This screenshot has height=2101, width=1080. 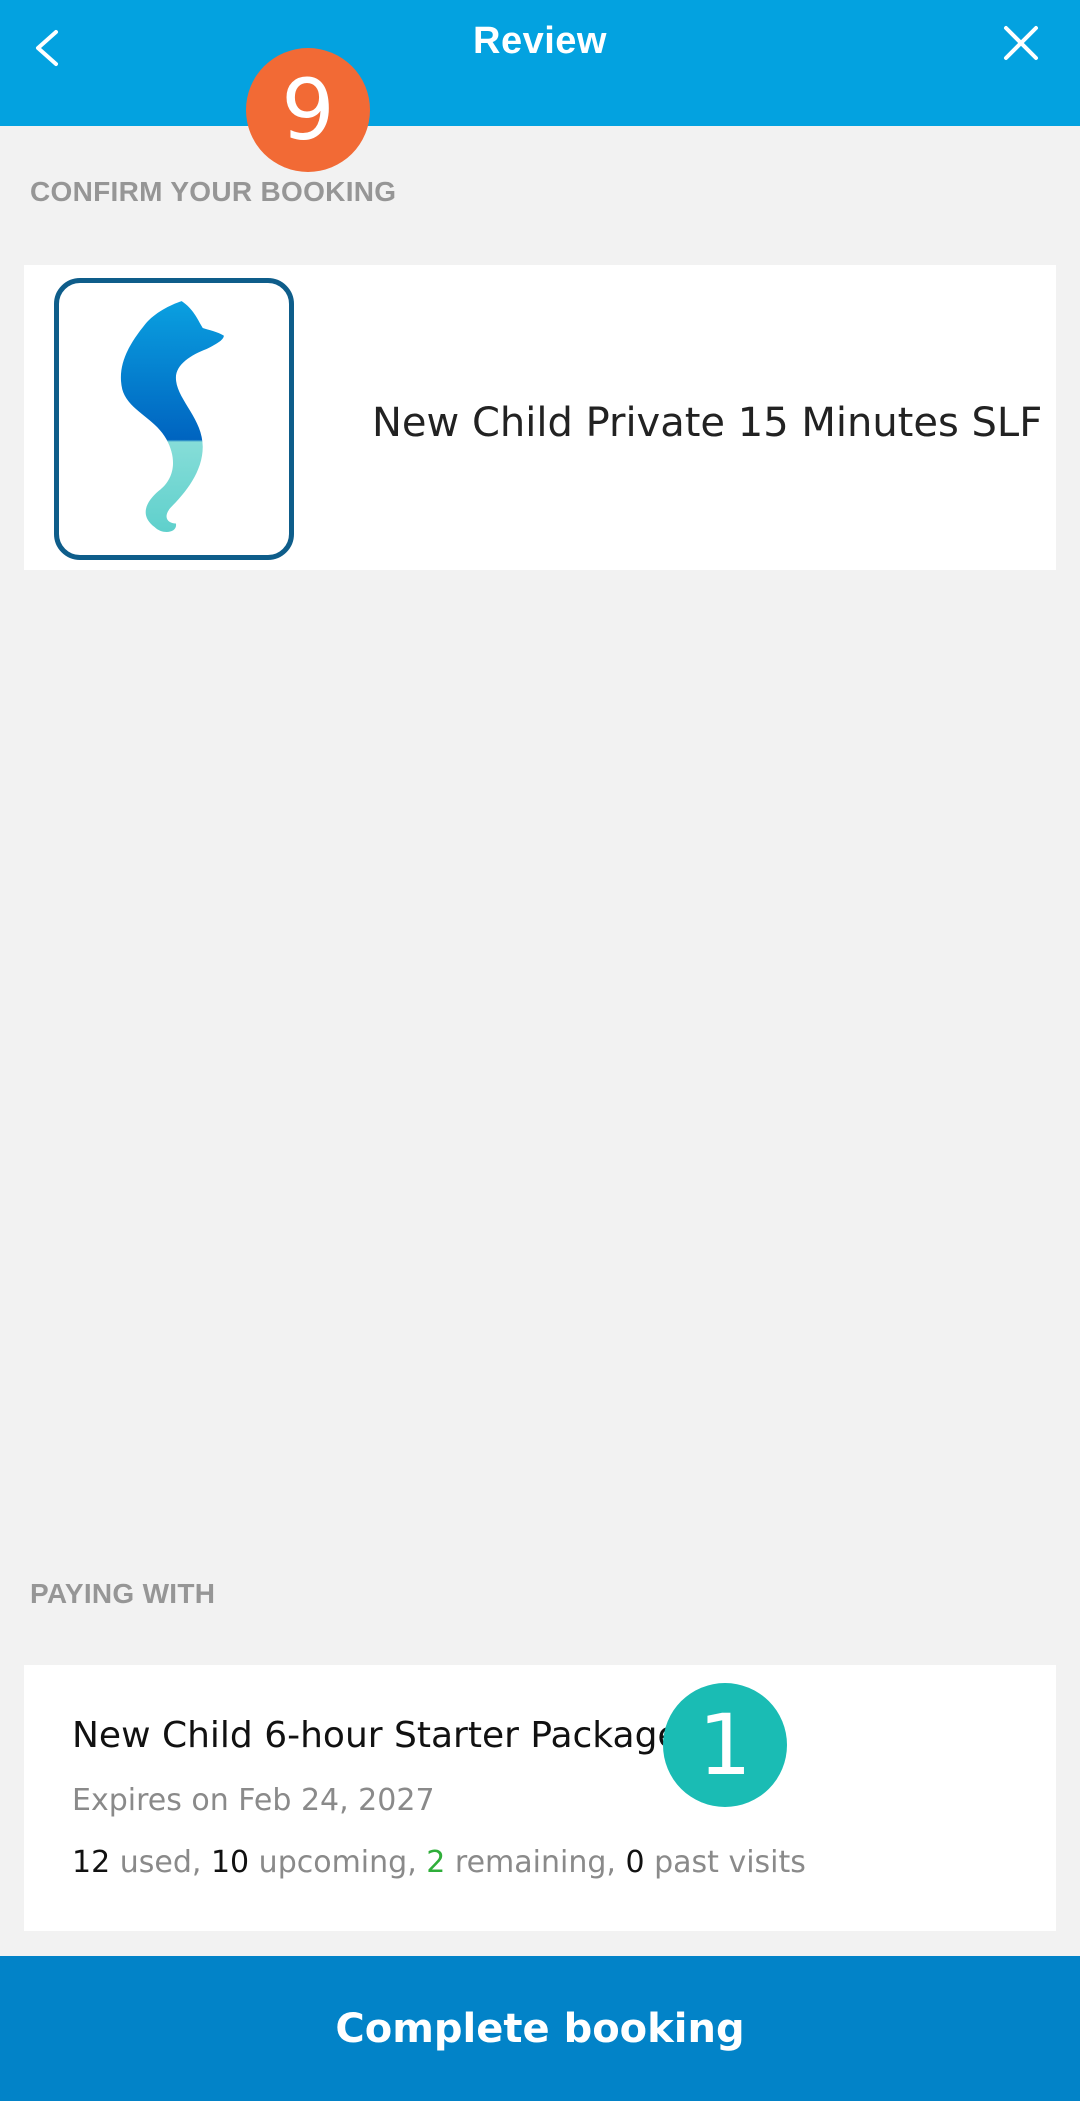 I want to click on package-name: New Child 6-hour Starter Package, so click(x=376, y=1735).